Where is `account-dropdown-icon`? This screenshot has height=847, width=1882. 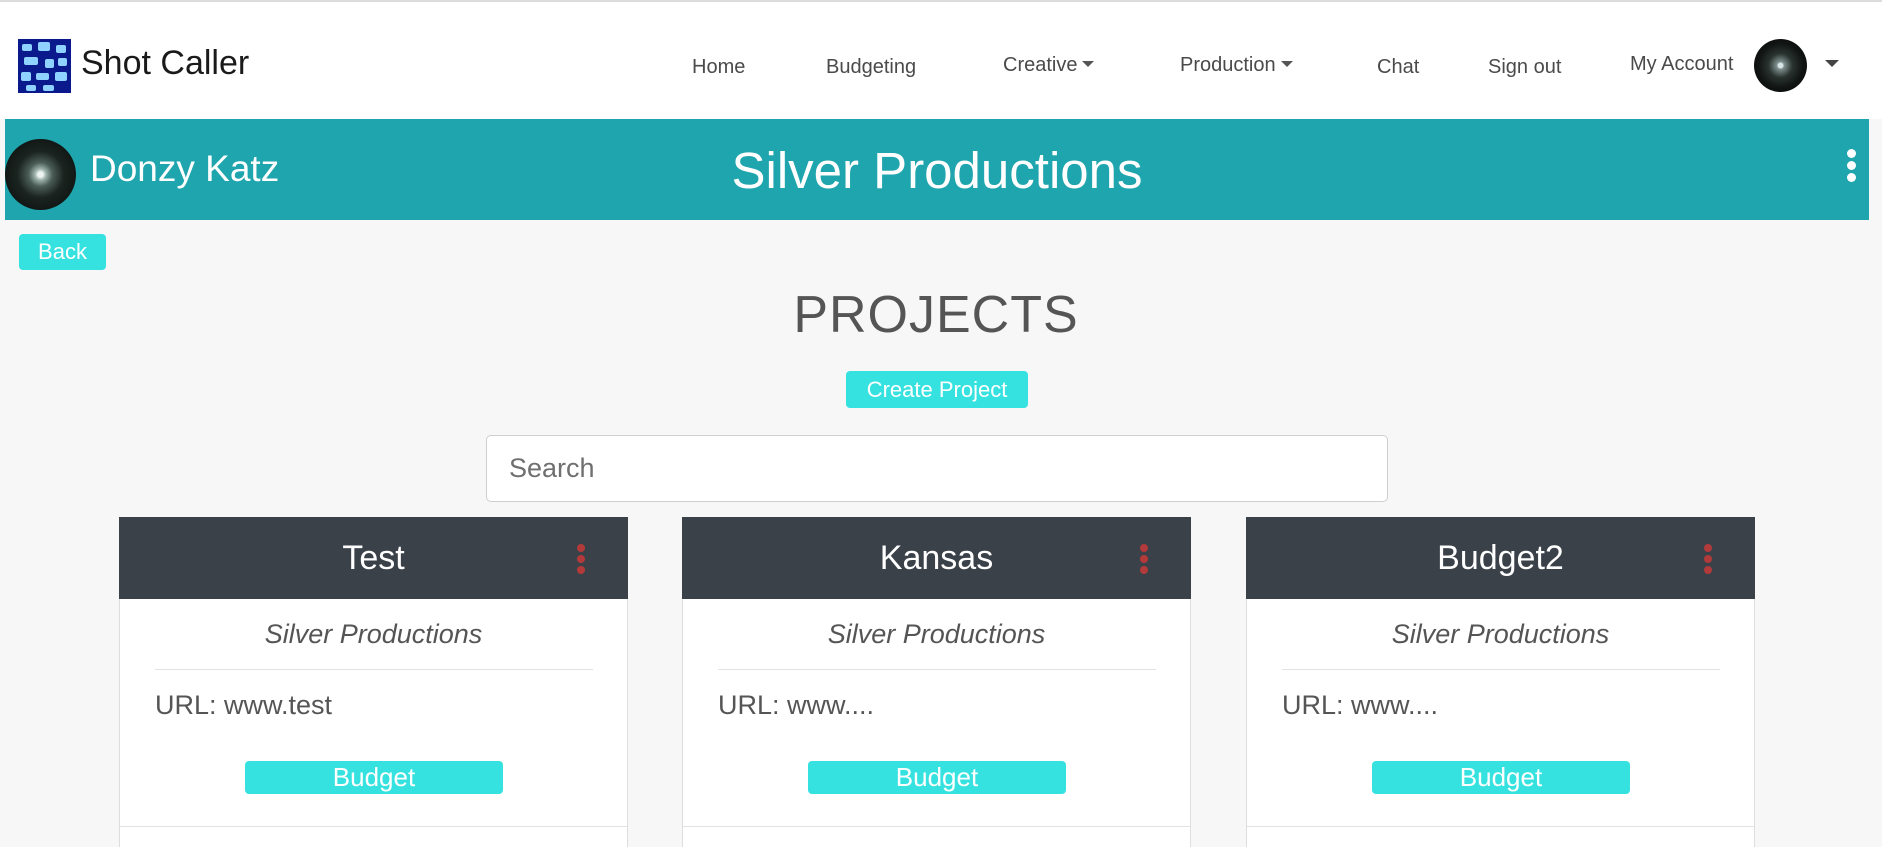
account-dropdown-icon is located at coordinates (1832, 63).